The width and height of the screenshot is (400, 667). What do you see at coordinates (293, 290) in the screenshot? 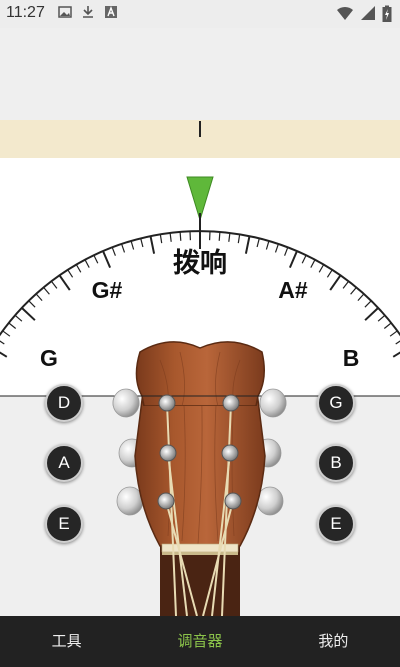
I see `note-label-upper-right: A#` at bounding box center [293, 290].